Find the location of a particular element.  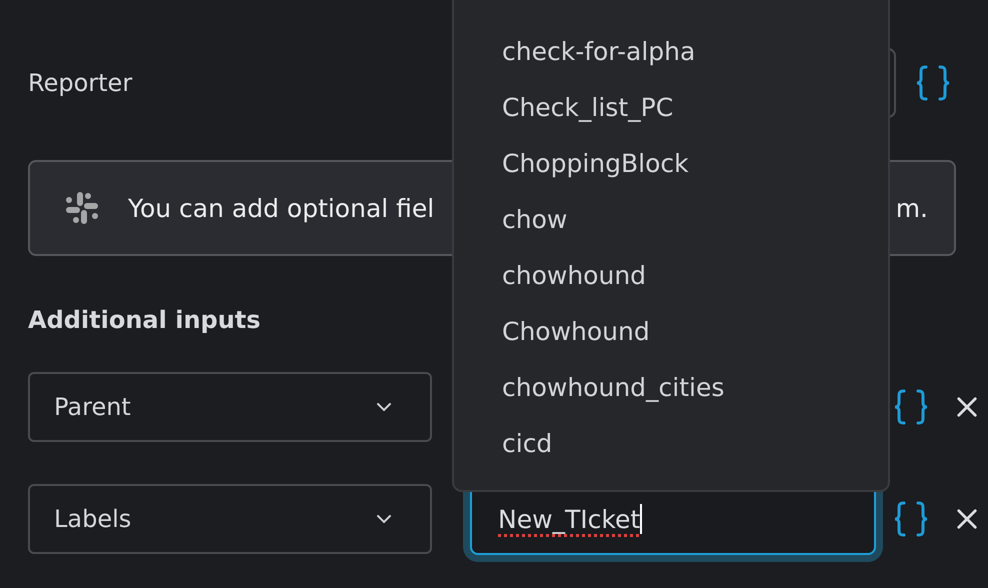

dropdown-option: chowhound_cities is located at coordinates (671, 388).